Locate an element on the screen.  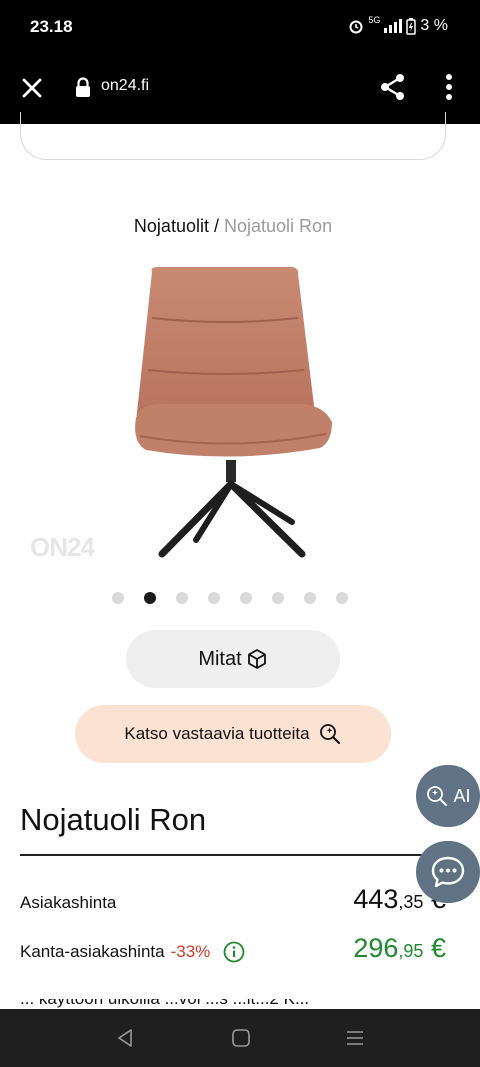
search-field-bottom-edge is located at coordinates (233, 136).